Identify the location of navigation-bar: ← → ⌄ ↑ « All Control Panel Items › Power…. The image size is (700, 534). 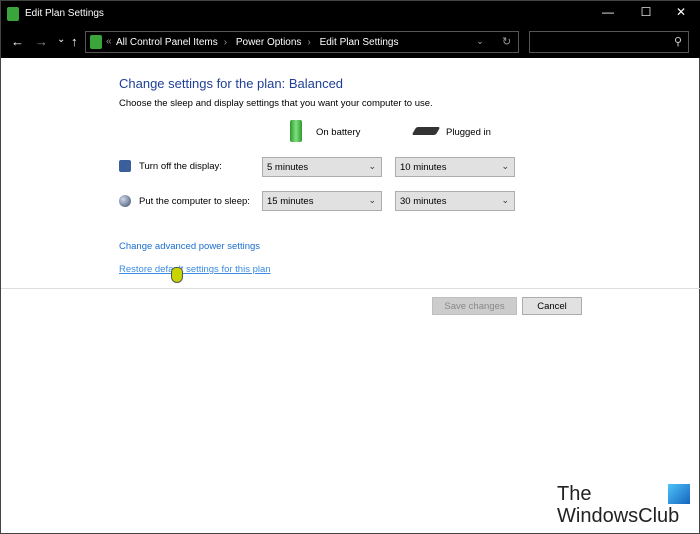
(350, 43).